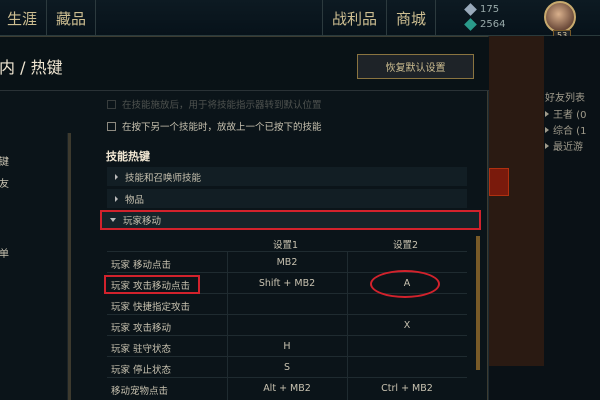 This screenshot has width=600, height=400. What do you see at coordinates (135, 200) in the screenshot?
I see `category-label: 物品` at bounding box center [135, 200].